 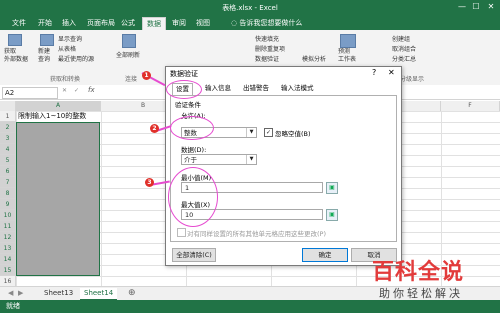 What do you see at coordinates (421, 293) in the screenshot?
I see `watermark-subtitle: 助你轻松解决` at bounding box center [421, 293].